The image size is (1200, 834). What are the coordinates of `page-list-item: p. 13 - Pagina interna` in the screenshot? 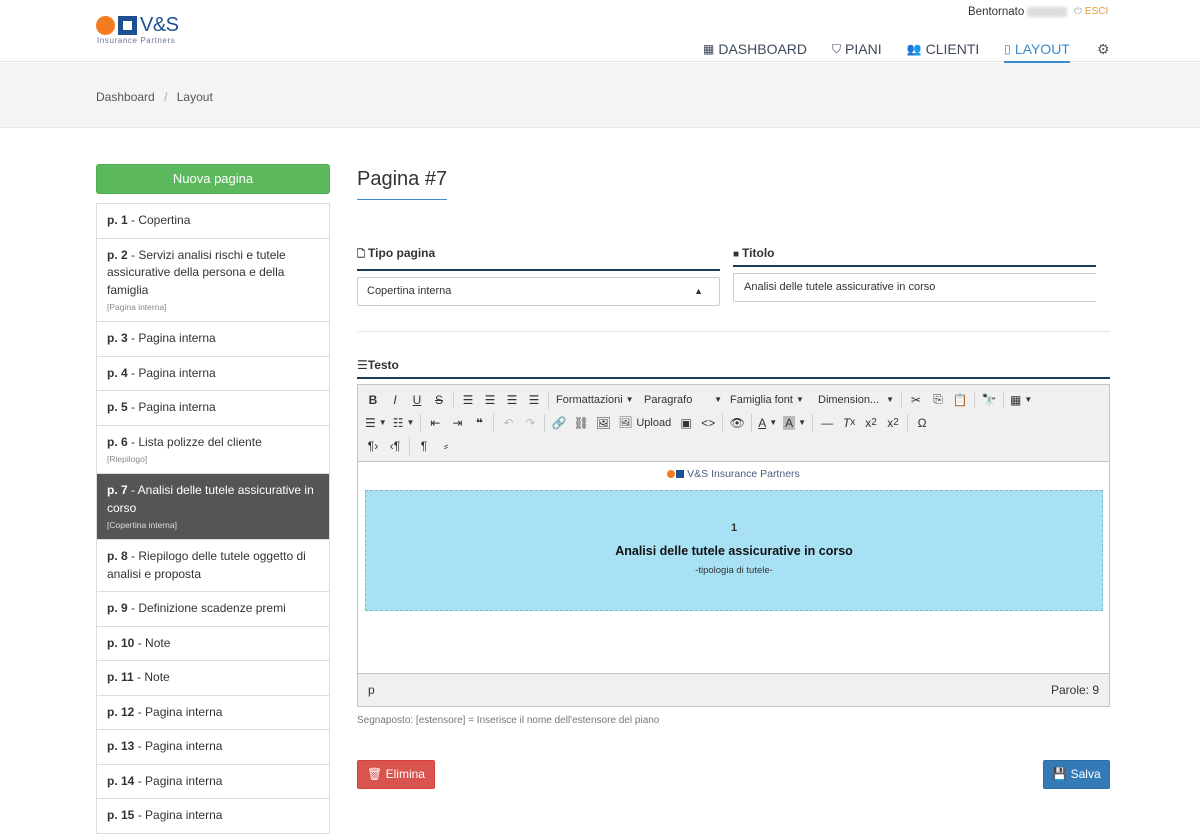 It's located at (213, 747).